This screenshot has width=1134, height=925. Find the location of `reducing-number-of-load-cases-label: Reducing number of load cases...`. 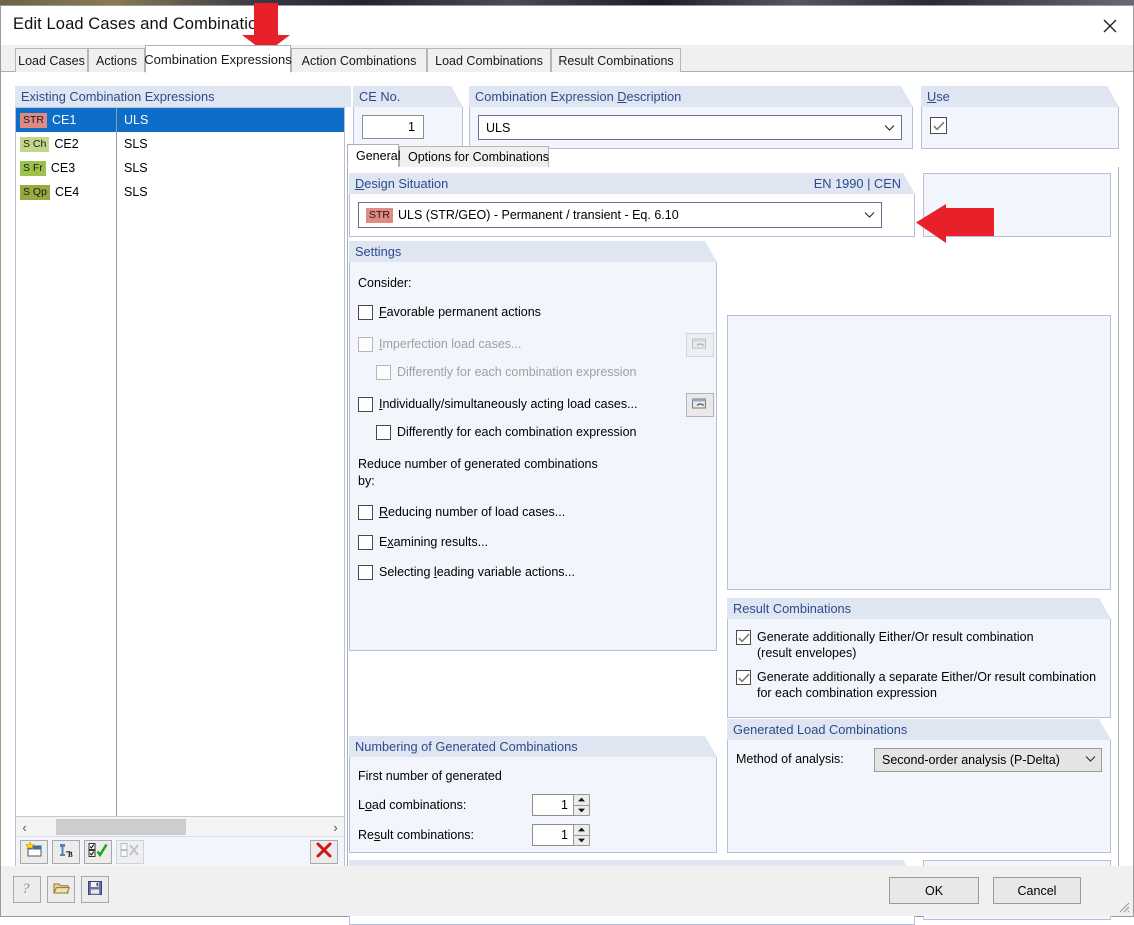

reducing-number-of-load-cases-label: Reducing number of load cases... is located at coordinates (472, 512).